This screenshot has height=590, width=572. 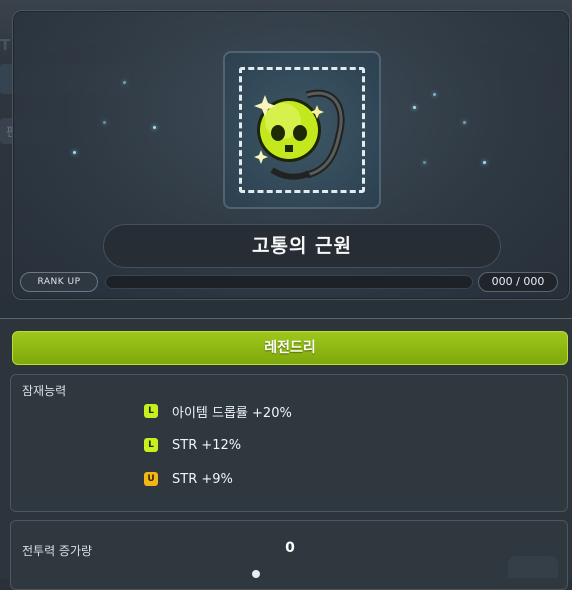 What do you see at coordinates (59, 282) in the screenshot?
I see `rank-up-button: RANK UP` at bounding box center [59, 282].